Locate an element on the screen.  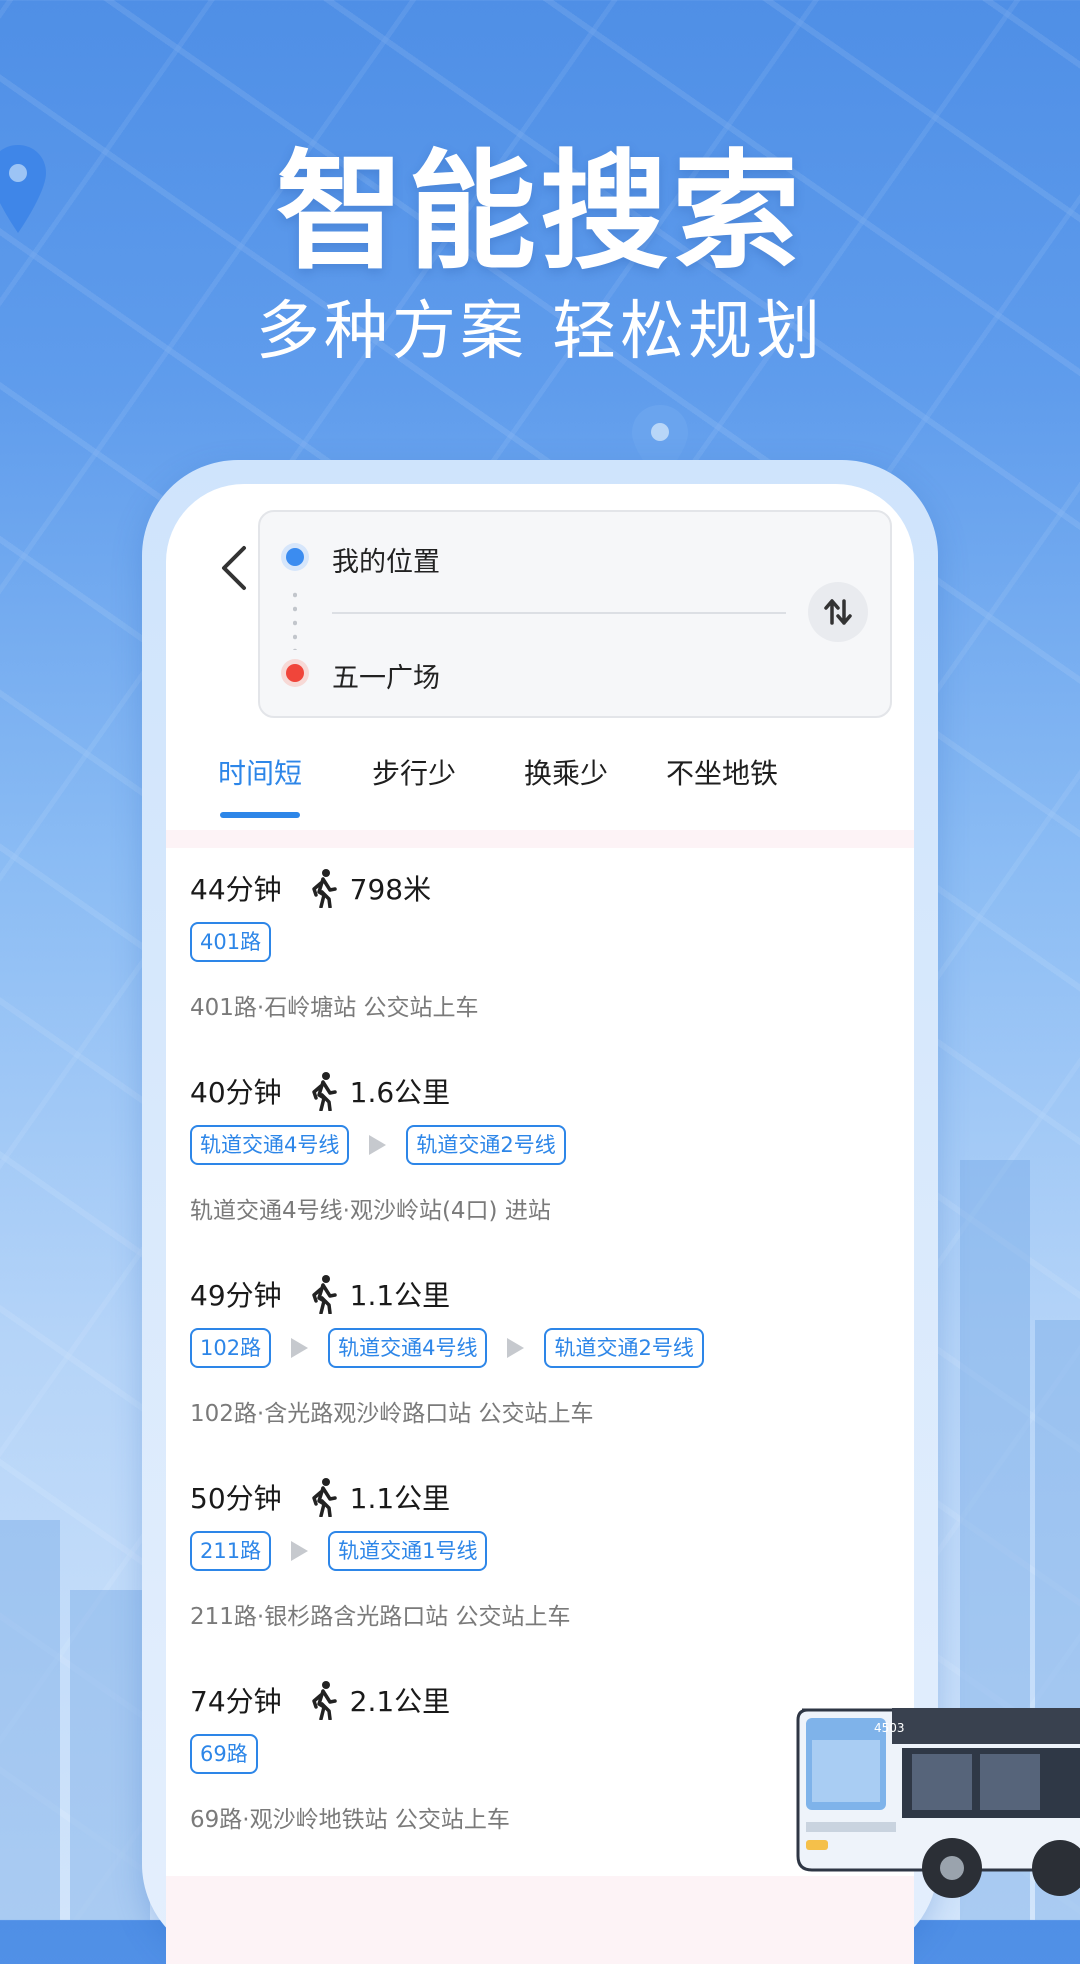
bus-number: 4503 is located at coordinates (889, 1728).